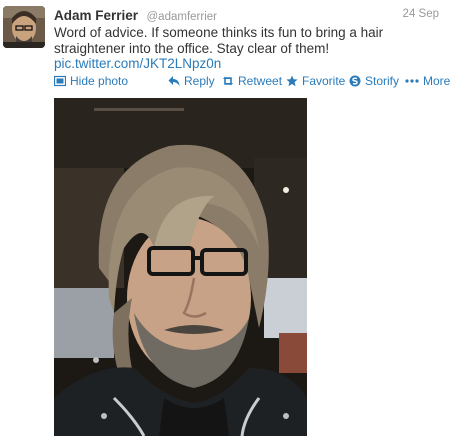  I want to click on author-handle: @adamferrier, so click(182, 17).